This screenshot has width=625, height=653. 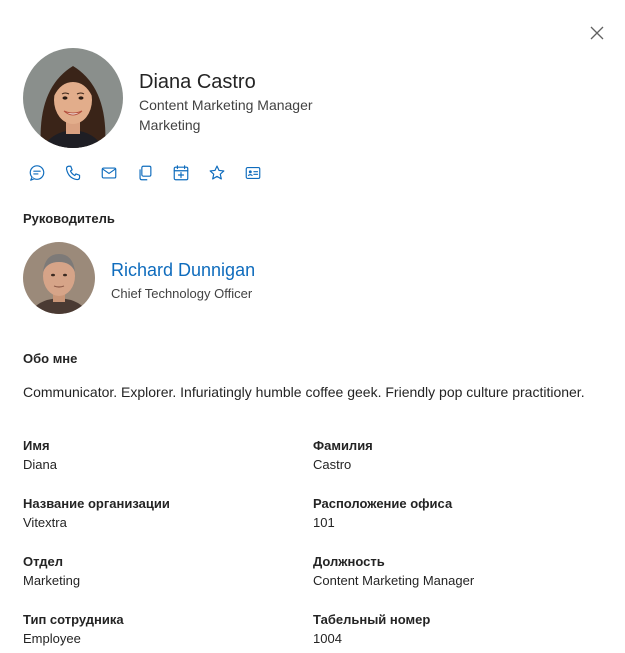 I want to click on phone-icon, so click(x=73, y=173).